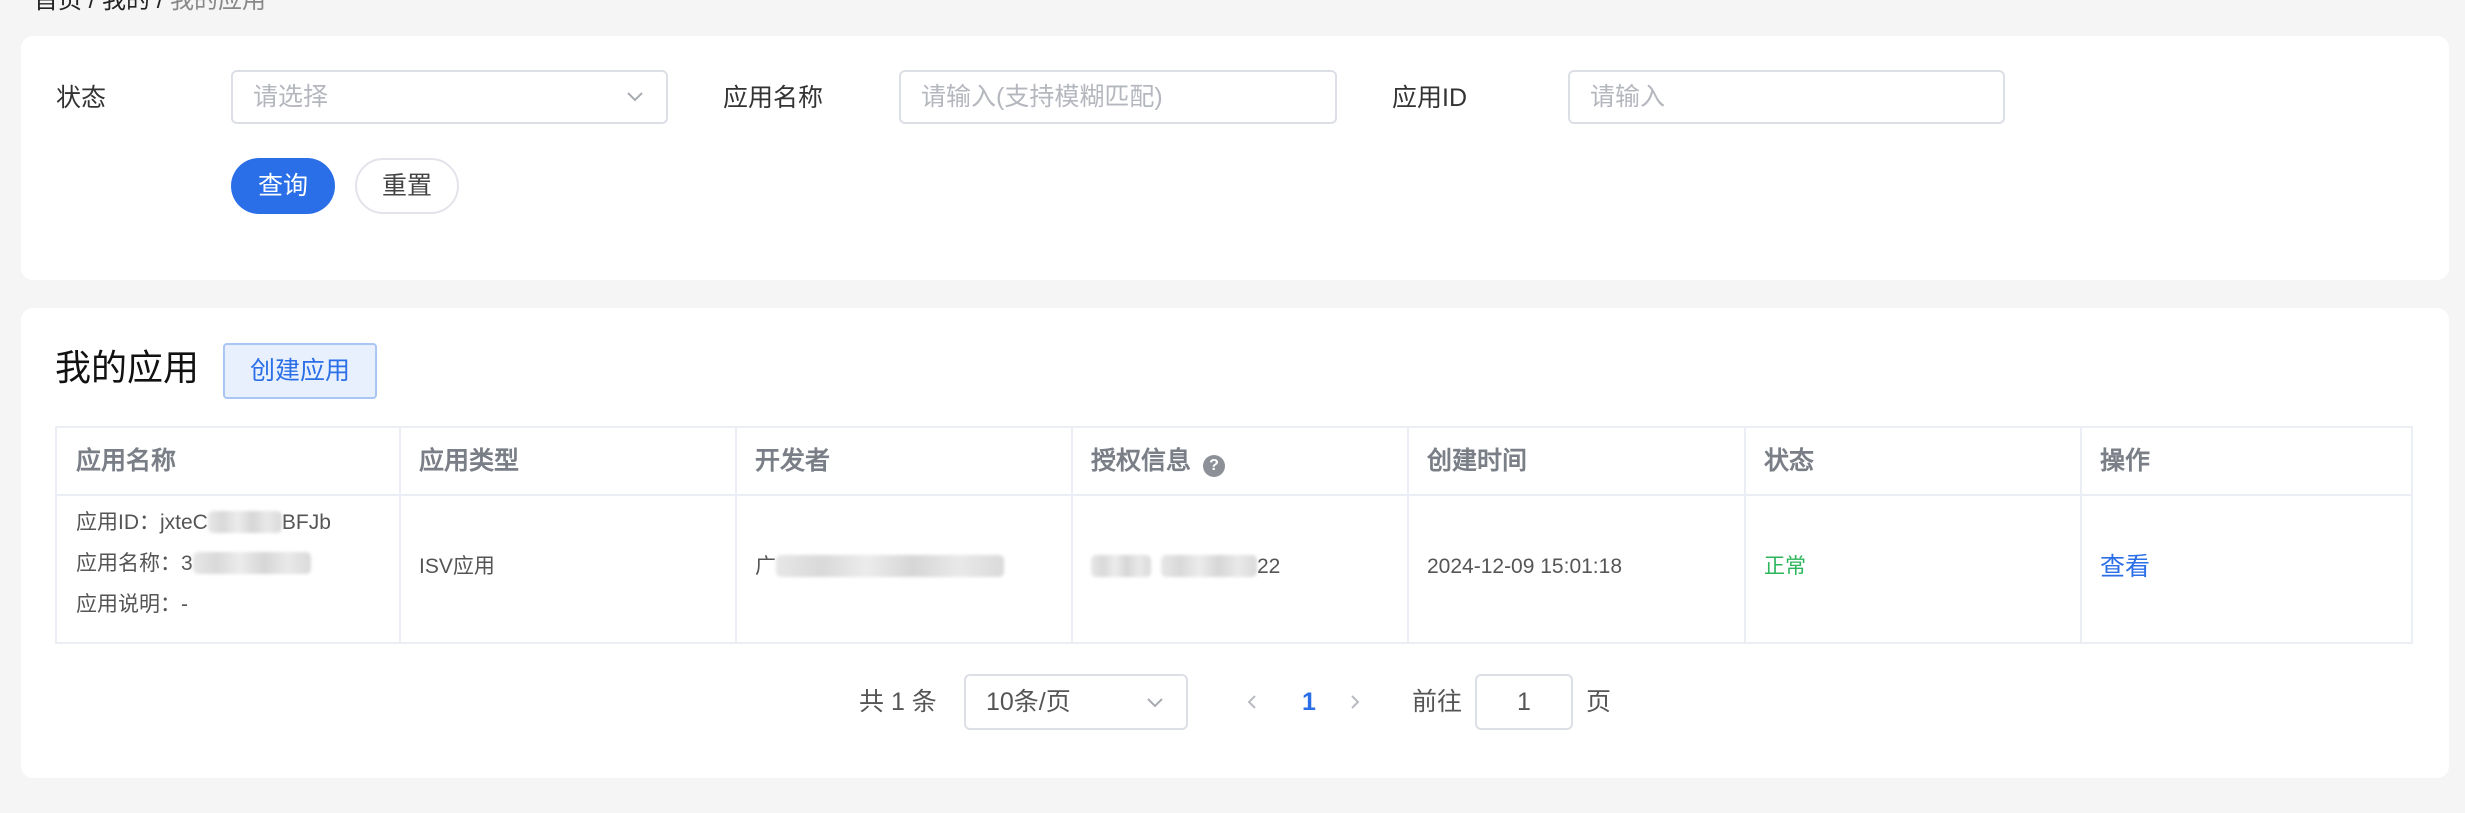 The image size is (2465, 813). I want to click on status-select-placeholder: 请选择, so click(291, 97).